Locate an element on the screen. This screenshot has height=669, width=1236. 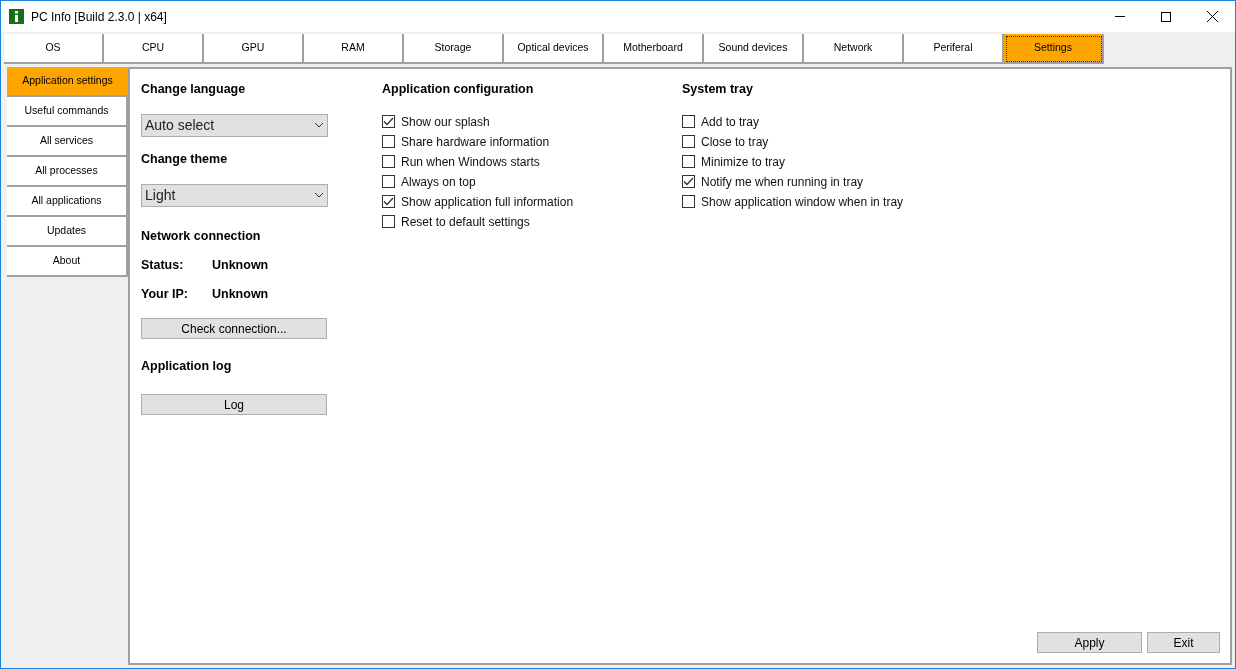
checkbox-label: Run when Windows starts is located at coordinates (470, 162).